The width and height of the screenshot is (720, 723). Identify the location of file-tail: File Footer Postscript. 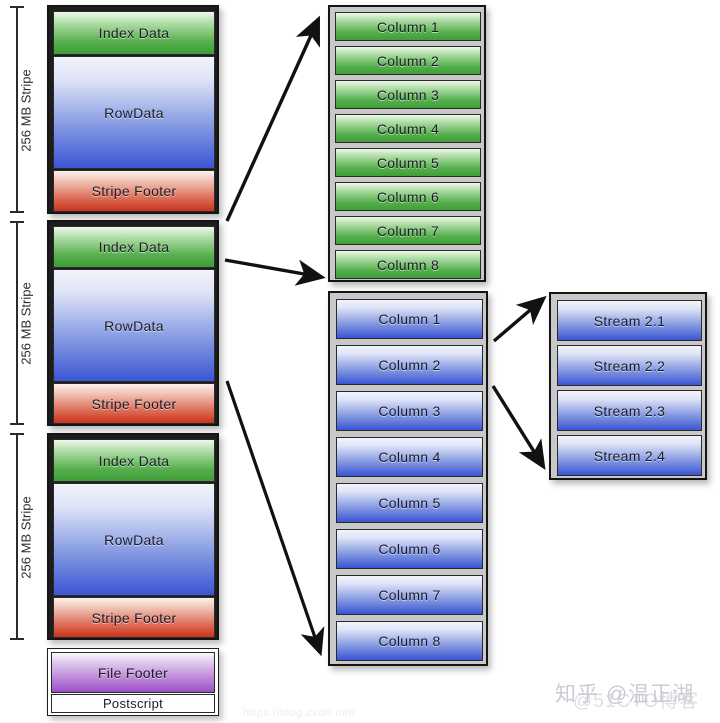
(133, 682).